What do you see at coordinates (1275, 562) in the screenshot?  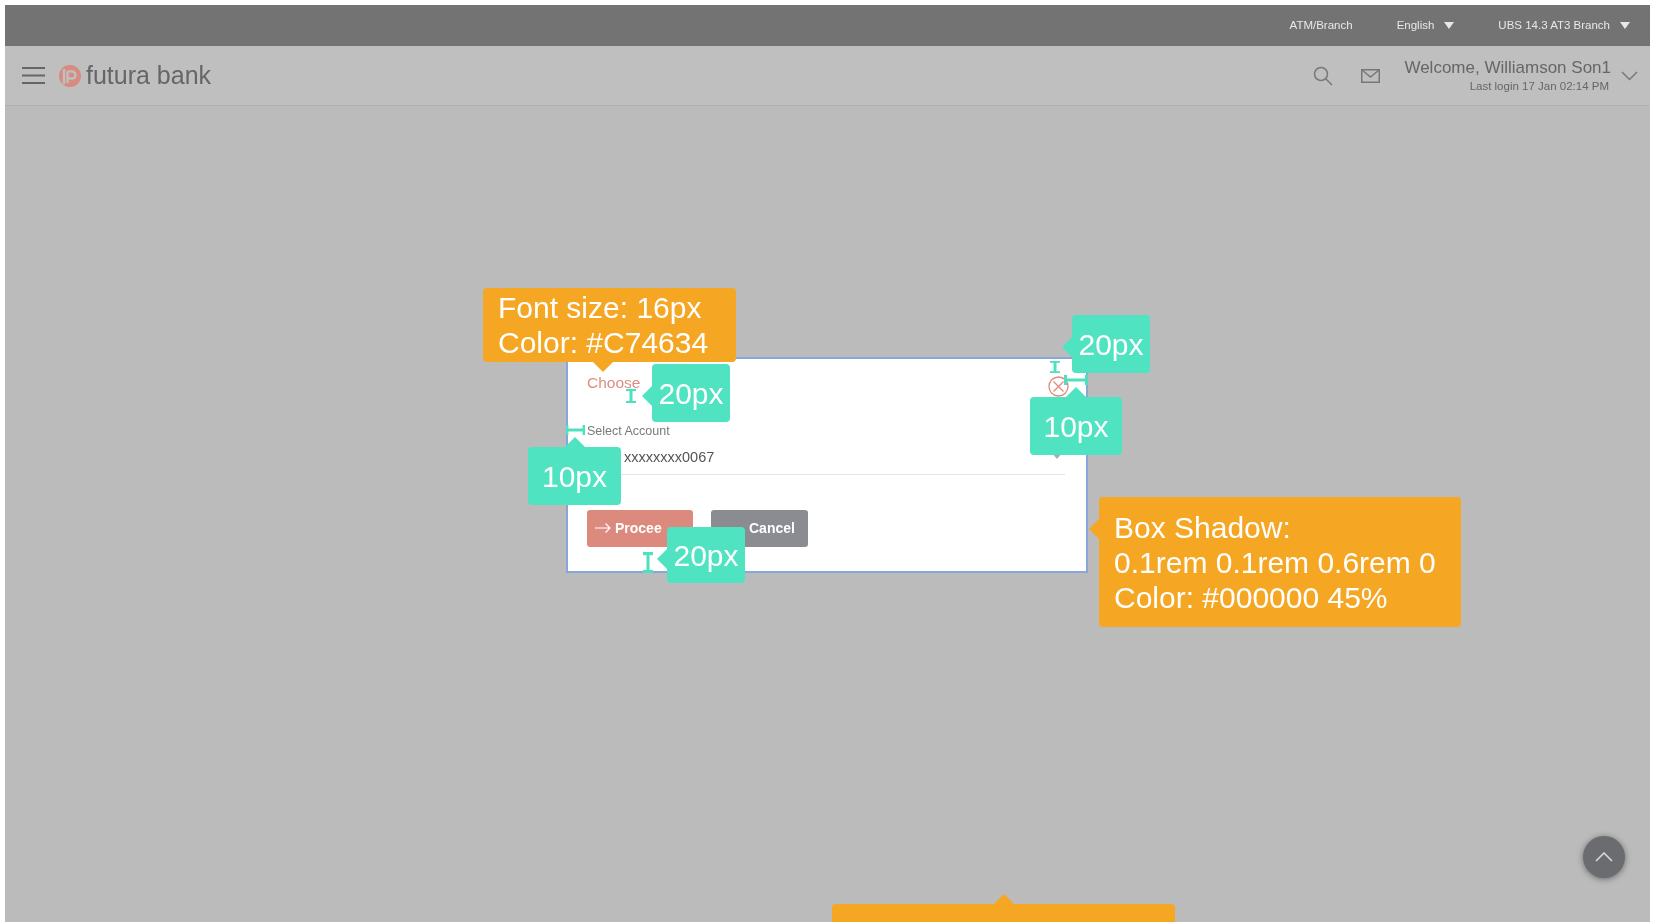 I see `annotation-text: 0.1rem 0.1rem 0.6rem 0` at bounding box center [1275, 562].